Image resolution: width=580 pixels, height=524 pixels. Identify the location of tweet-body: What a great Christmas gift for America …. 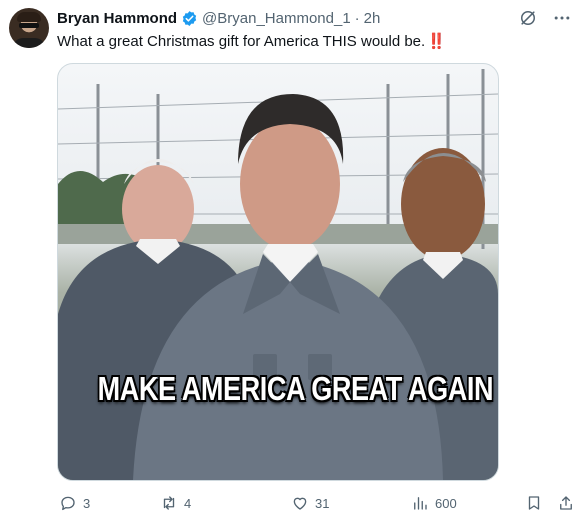
(241, 41).